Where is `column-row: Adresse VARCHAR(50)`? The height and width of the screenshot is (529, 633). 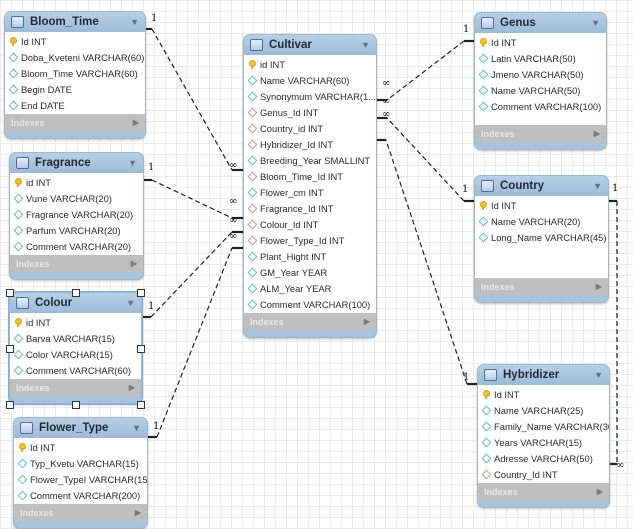
column-row: Adresse VARCHAR(50) is located at coordinates (543, 458).